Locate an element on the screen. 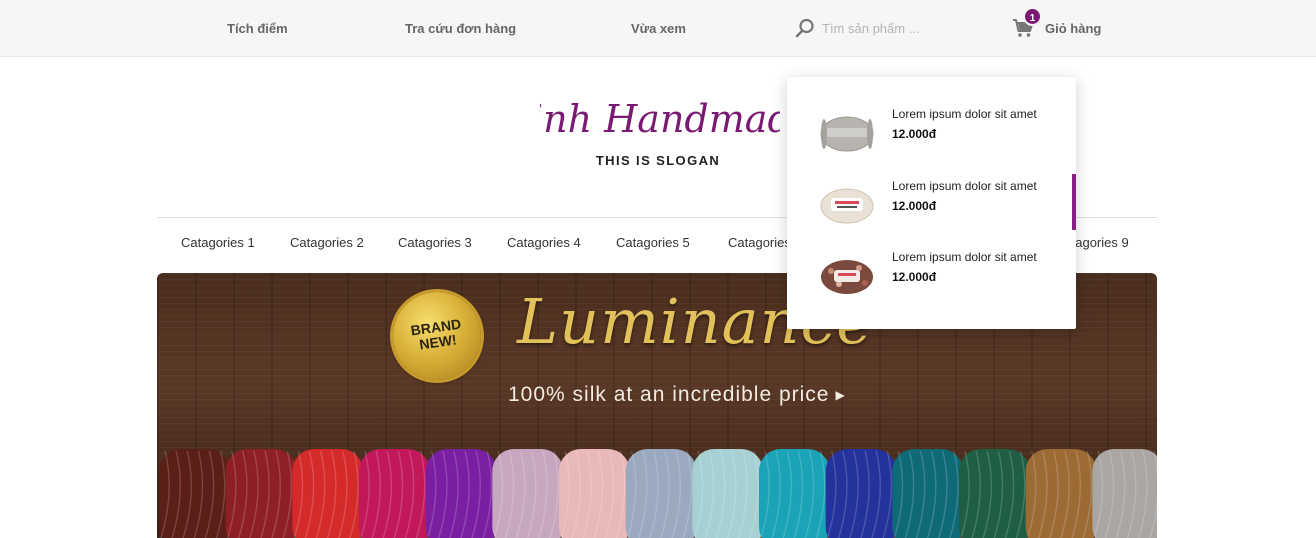 The width and height of the screenshot is (1316, 538). category-item-4: Catagories 4 is located at coordinates (544, 243).